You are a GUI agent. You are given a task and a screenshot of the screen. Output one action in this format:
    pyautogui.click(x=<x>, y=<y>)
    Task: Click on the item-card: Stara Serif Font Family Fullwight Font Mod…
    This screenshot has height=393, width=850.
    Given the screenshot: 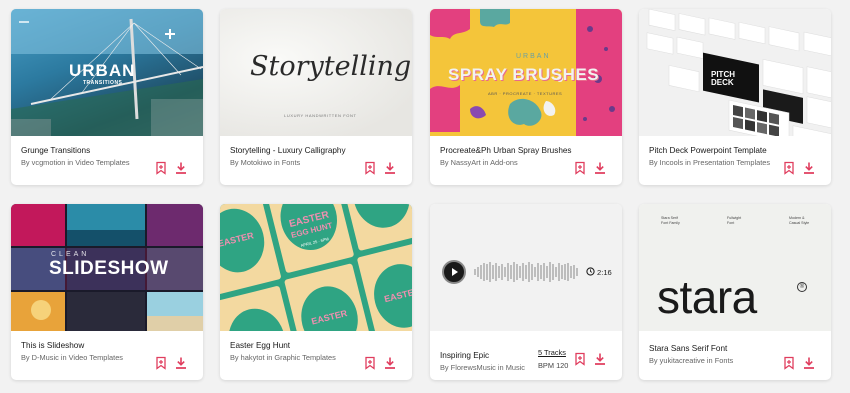 What is the action you would take?
    pyautogui.click(x=735, y=292)
    